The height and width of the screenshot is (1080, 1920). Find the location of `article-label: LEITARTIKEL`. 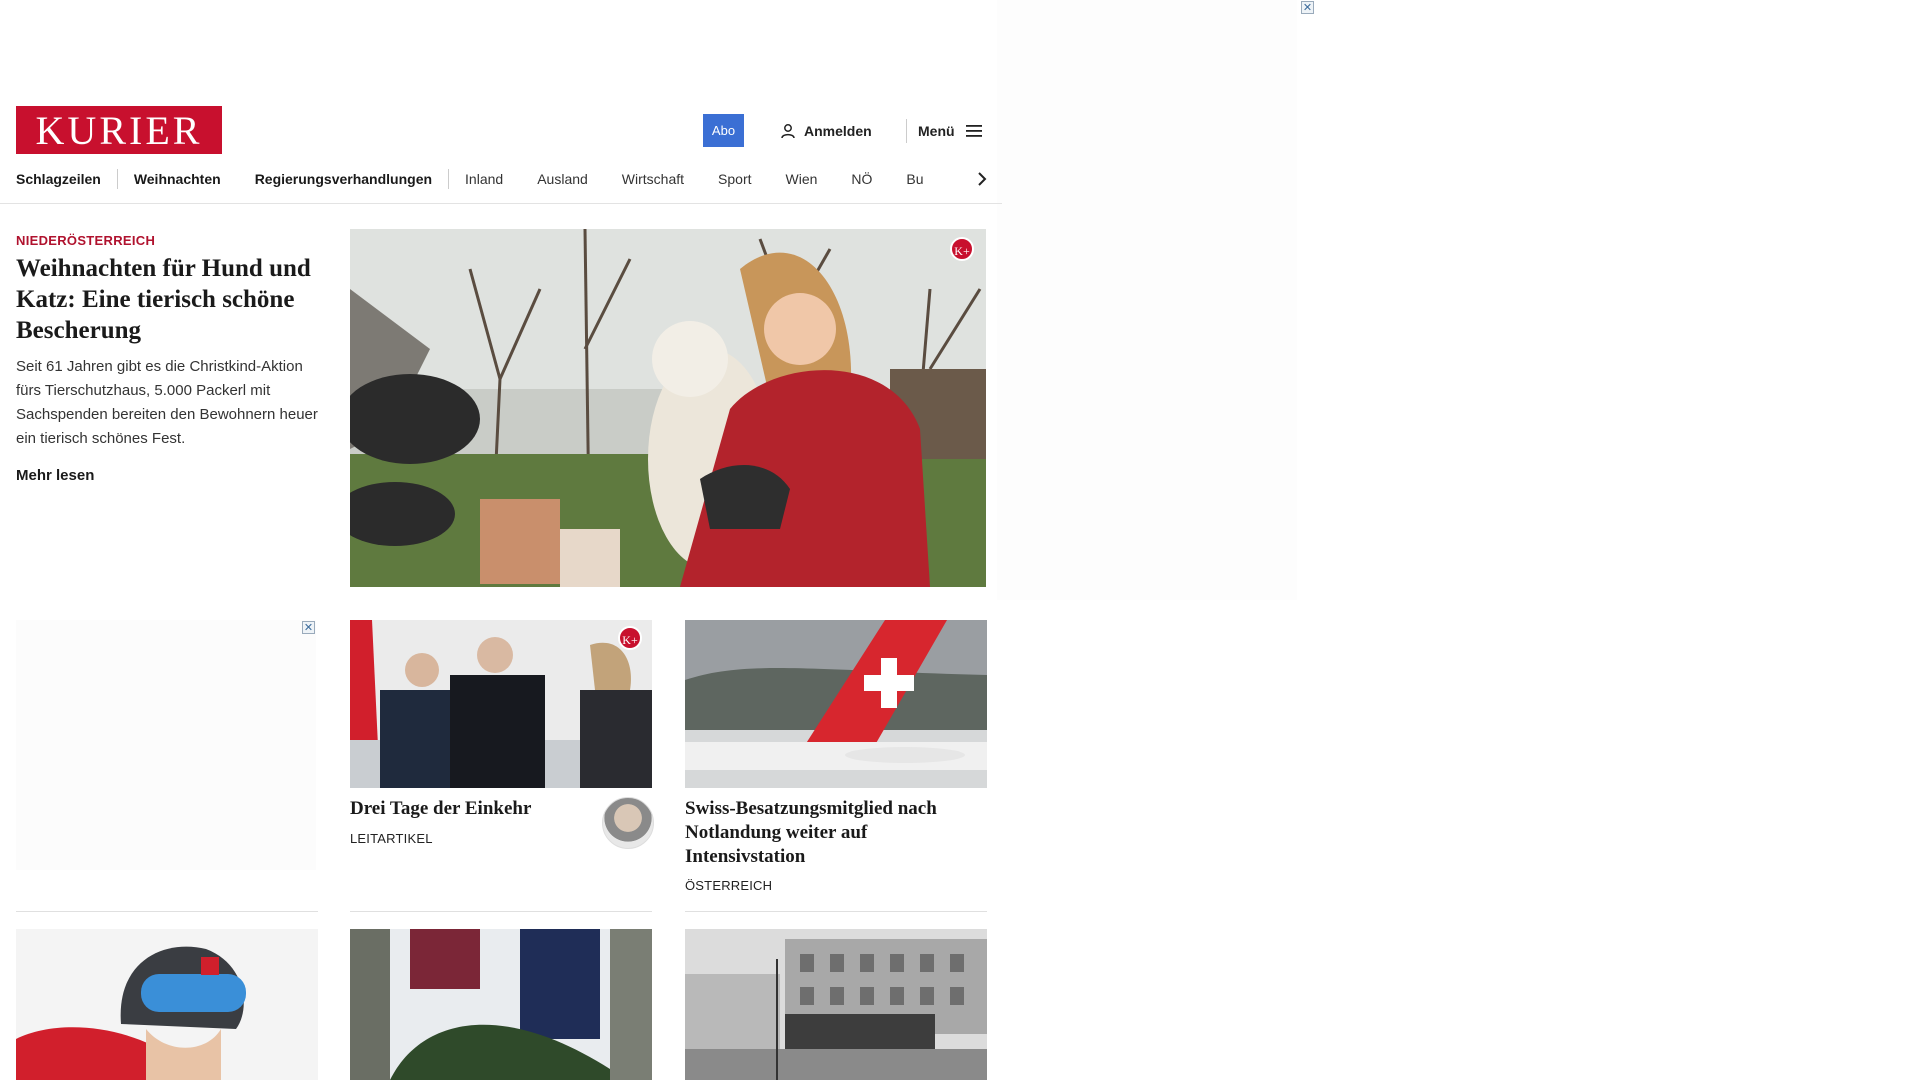

article-label: LEITARTIKEL is located at coordinates (391, 838).